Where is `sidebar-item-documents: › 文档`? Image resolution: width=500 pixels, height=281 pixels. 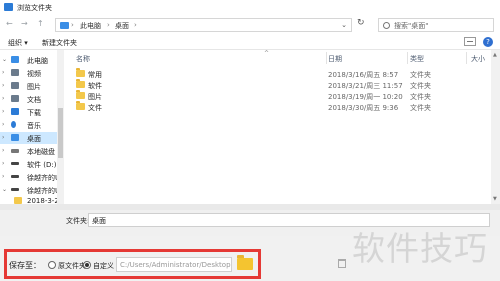 sidebar-item-documents: › 文档 is located at coordinates (28, 99).